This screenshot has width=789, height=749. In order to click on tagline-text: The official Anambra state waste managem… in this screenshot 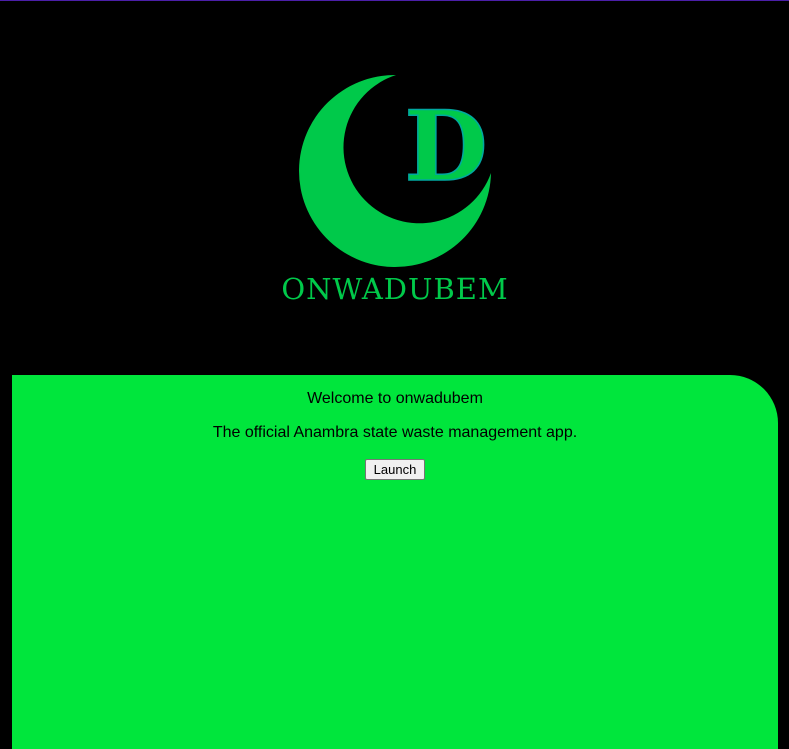, I will do `click(395, 432)`.